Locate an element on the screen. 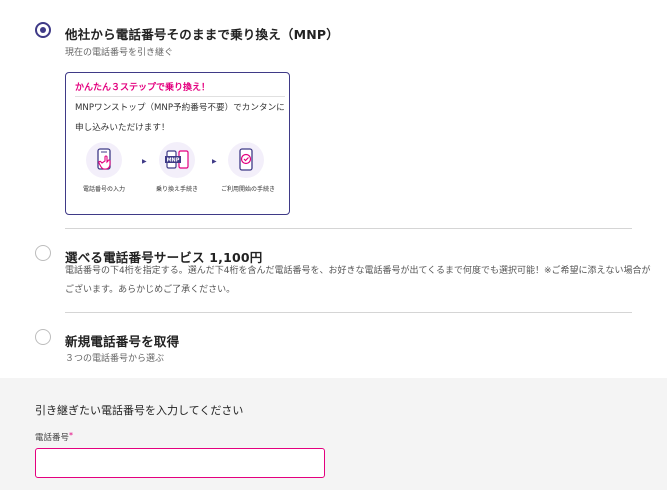 The image size is (667, 490). mnp-transfer-icon: MNP is located at coordinates (177, 160).